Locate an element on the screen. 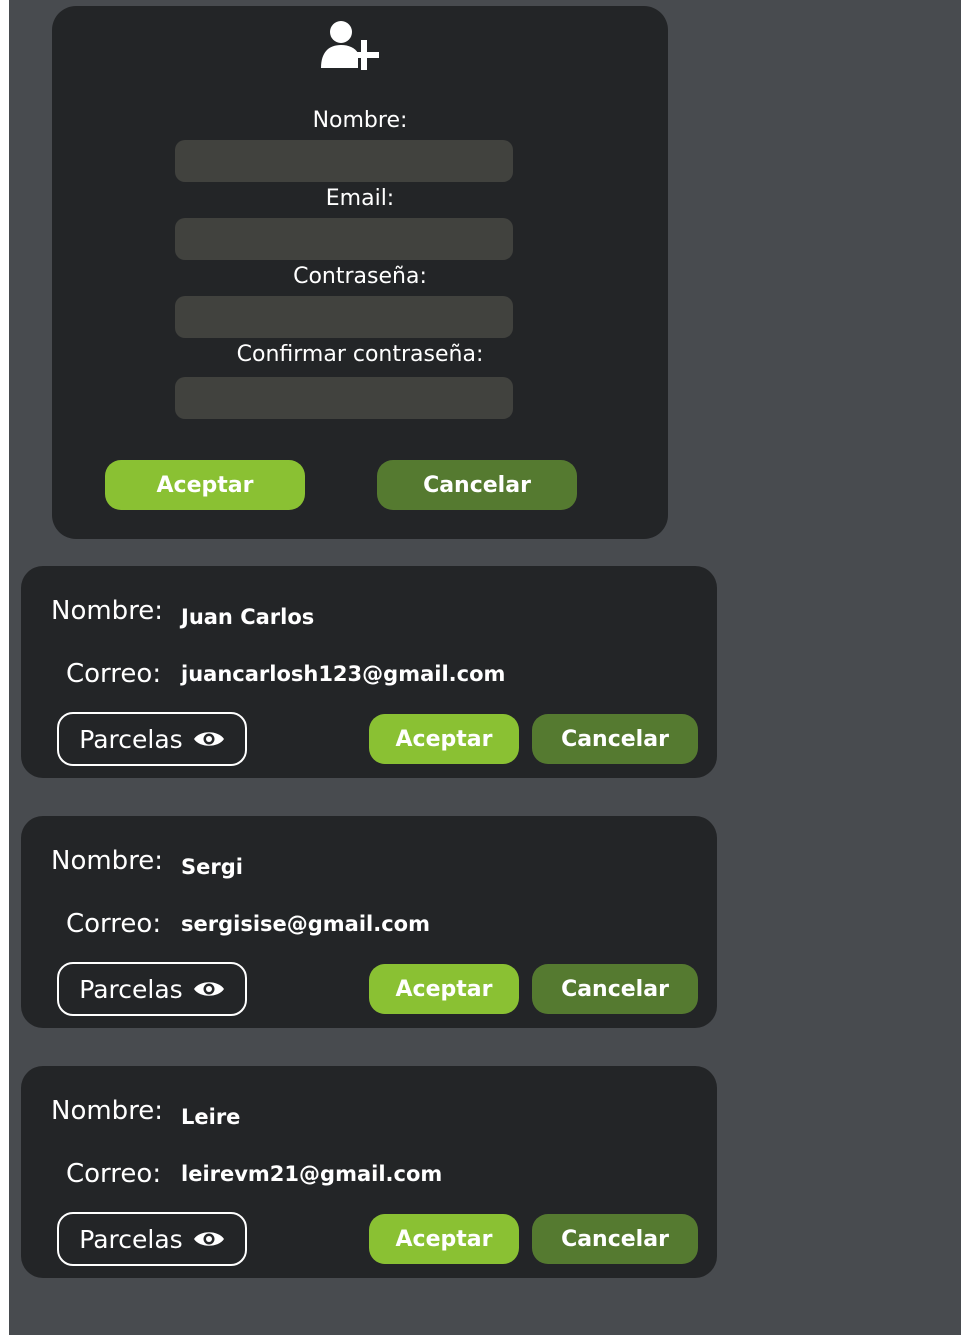 The image size is (961, 1335). user-email-value: leirevm21@gmail.com is located at coordinates (312, 1174).